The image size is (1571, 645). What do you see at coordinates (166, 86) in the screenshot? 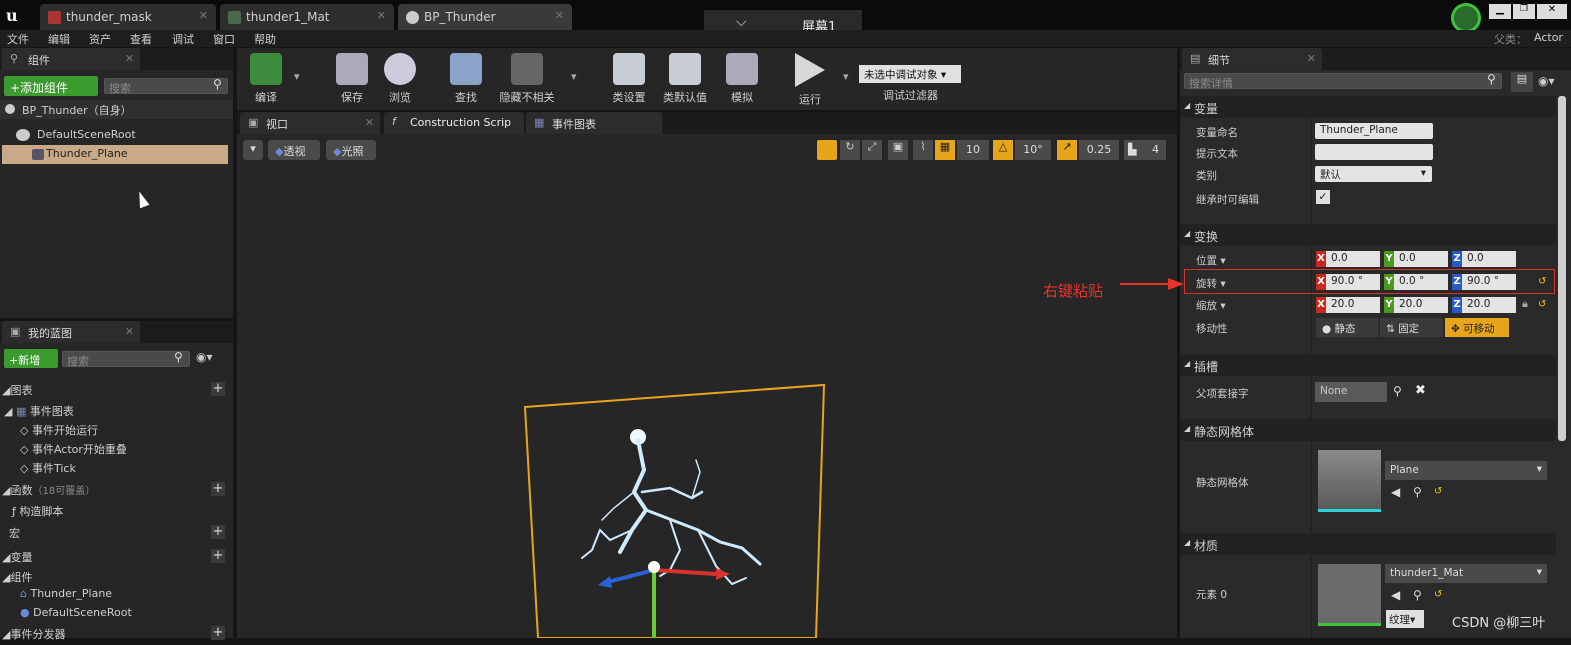
I see `components-search-input: 搜索` at bounding box center [166, 86].